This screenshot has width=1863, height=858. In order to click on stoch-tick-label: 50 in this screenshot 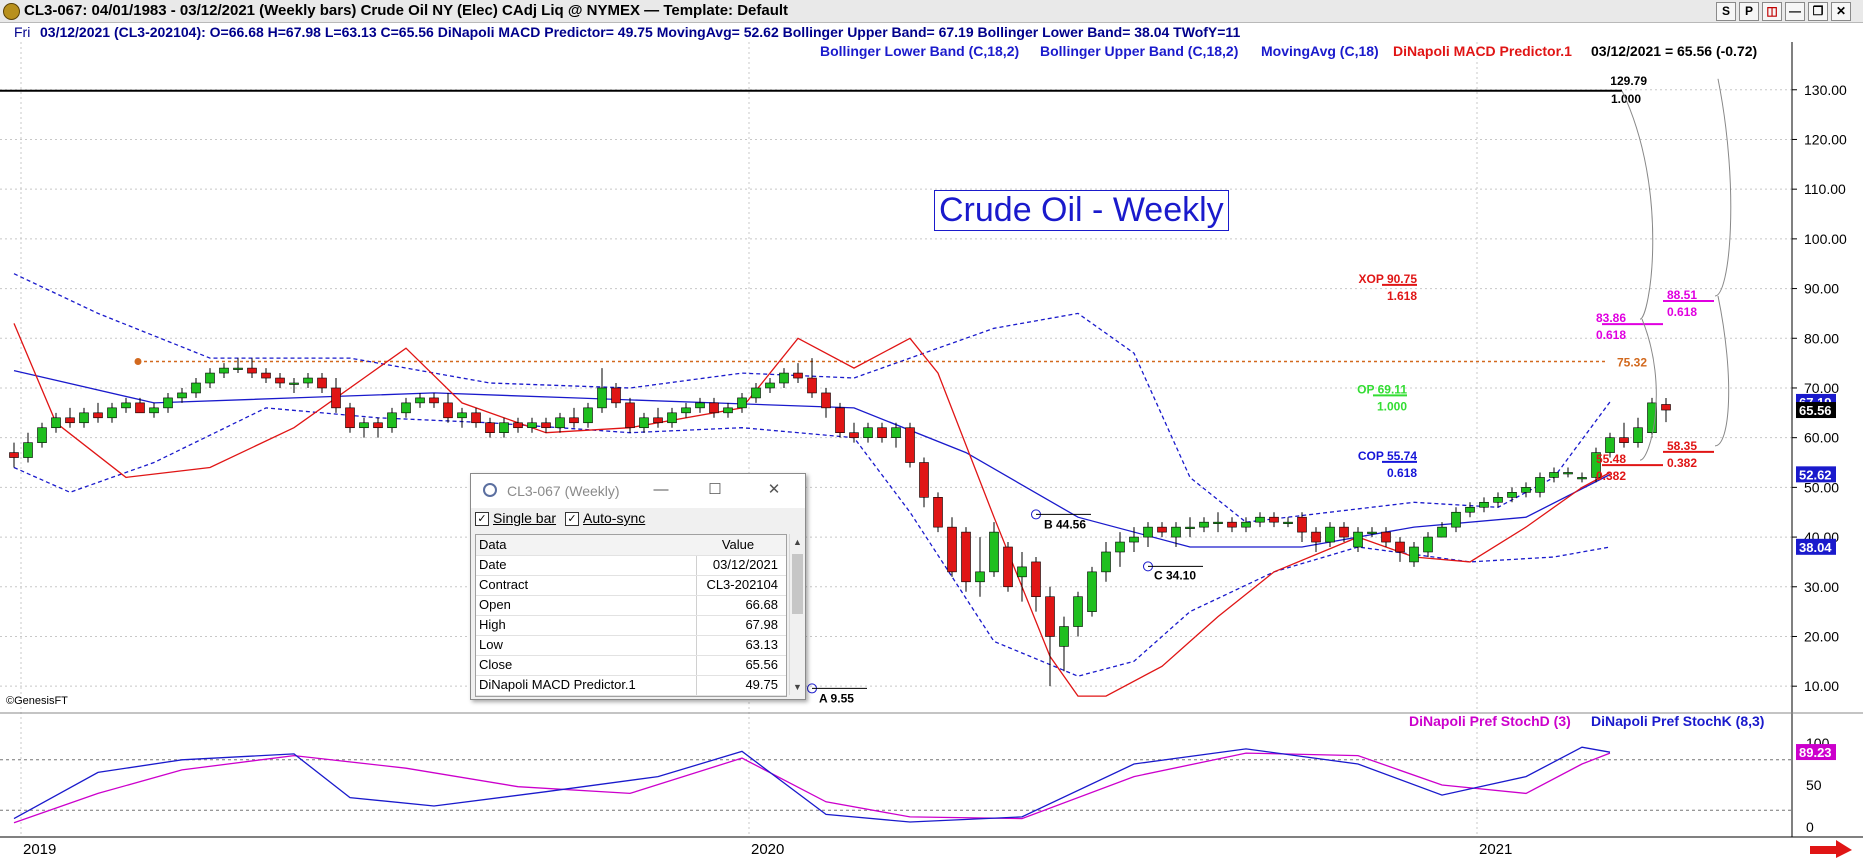, I will do `click(1814, 785)`.